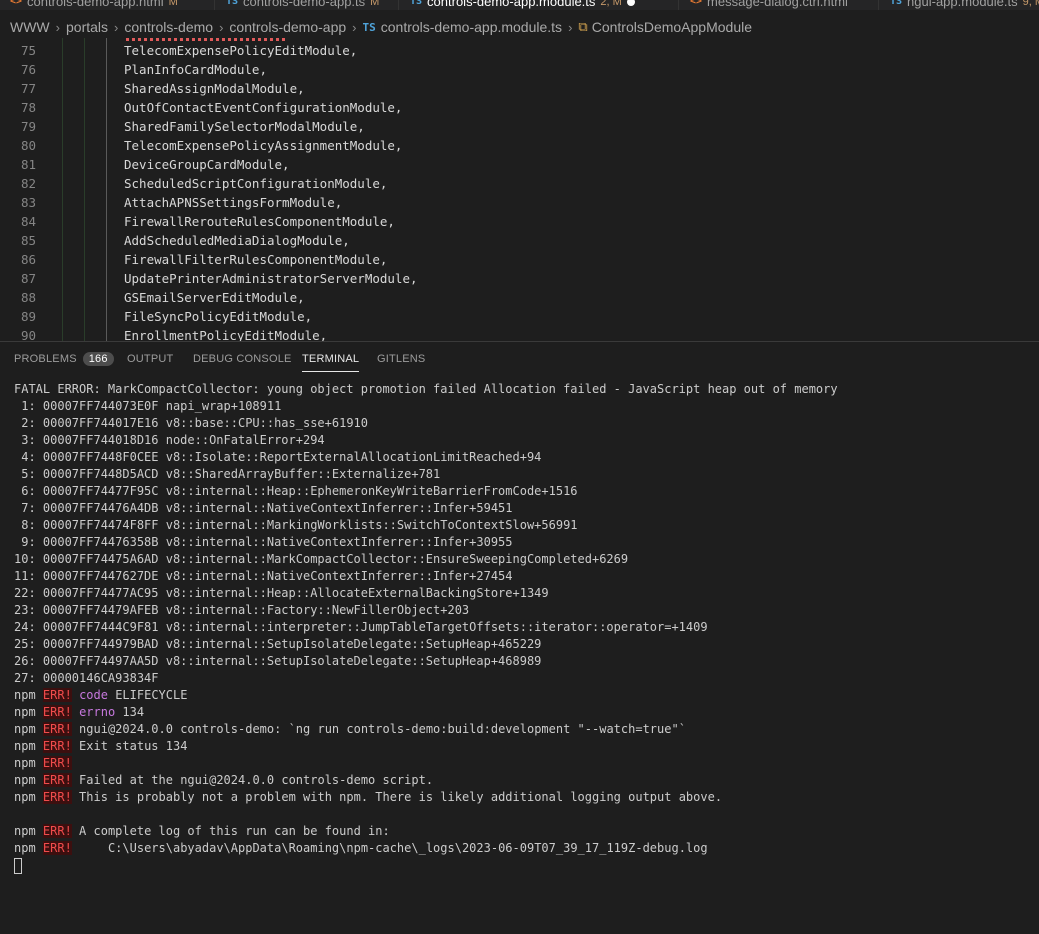  Describe the element at coordinates (524, 406) in the screenshot. I see `terminal-line: 1: 00007FF744073E0F napi_wrap+108911` at that location.